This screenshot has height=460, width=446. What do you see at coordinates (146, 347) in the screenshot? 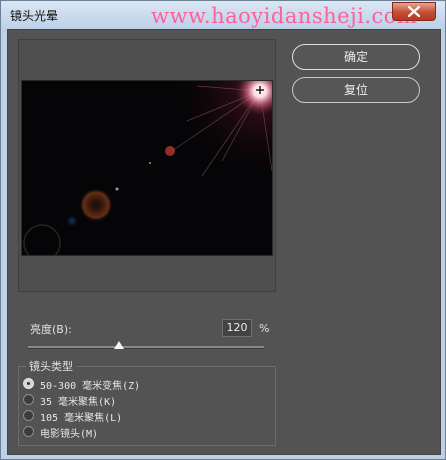
I see `brightness-slider-track` at bounding box center [146, 347].